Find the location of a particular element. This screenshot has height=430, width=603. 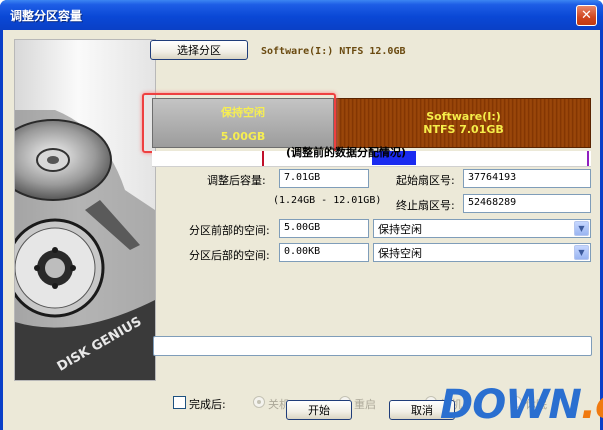

watermark-suffix: .cc is located at coordinates (591, 405).